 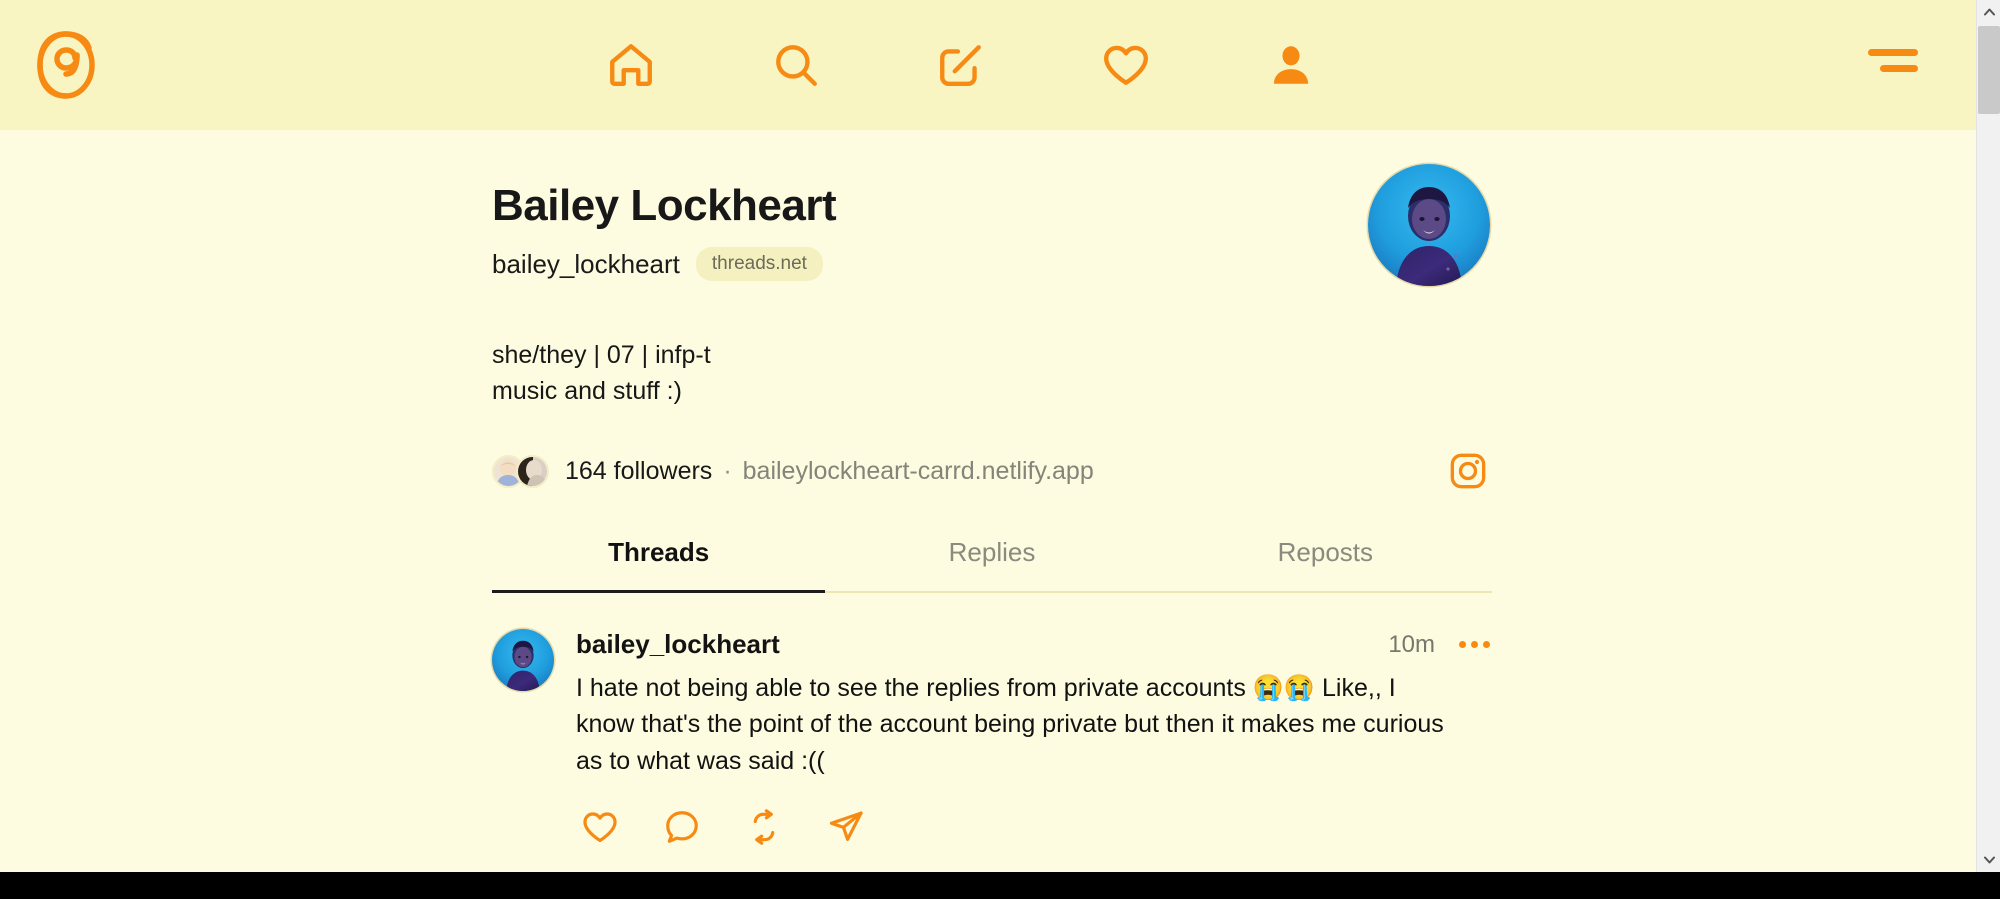 What do you see at coordinates (523, 660) in the screenshot?
I see `post-author-avatar` at bounding box center [523, 660].